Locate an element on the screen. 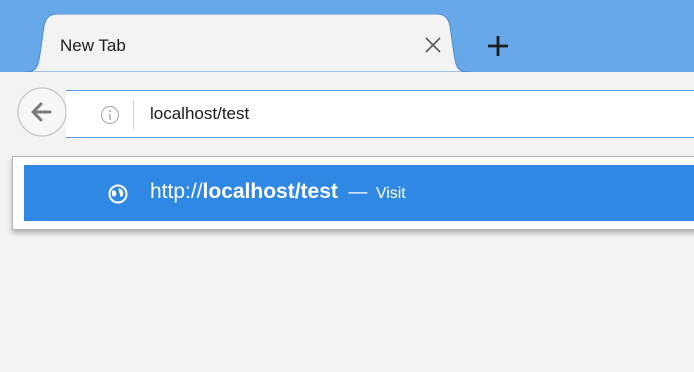 The width and height of the screenshot is (694, 372). tab-new-tab: New Tab is located at coordinates (247, 43).